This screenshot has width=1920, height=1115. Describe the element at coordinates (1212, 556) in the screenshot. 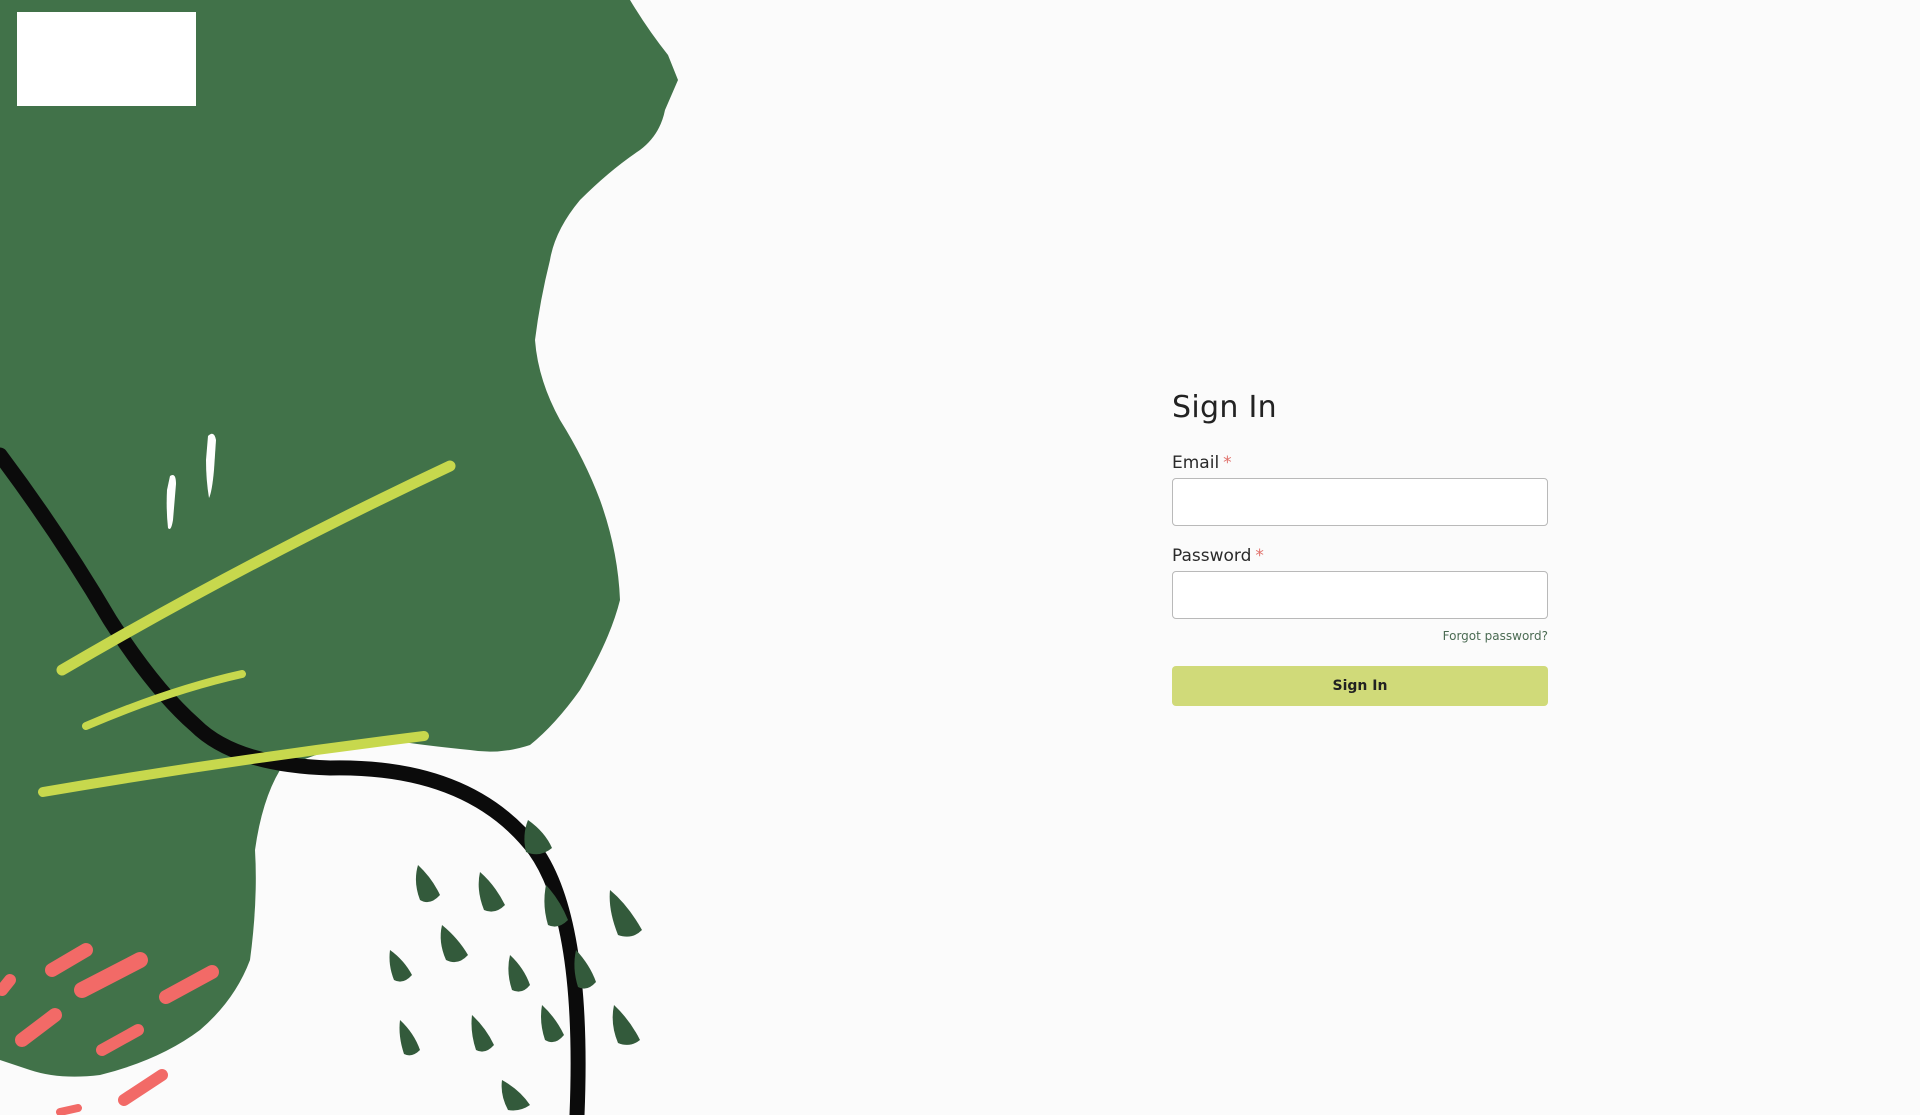

I see `password-label-text: Password` at that location.